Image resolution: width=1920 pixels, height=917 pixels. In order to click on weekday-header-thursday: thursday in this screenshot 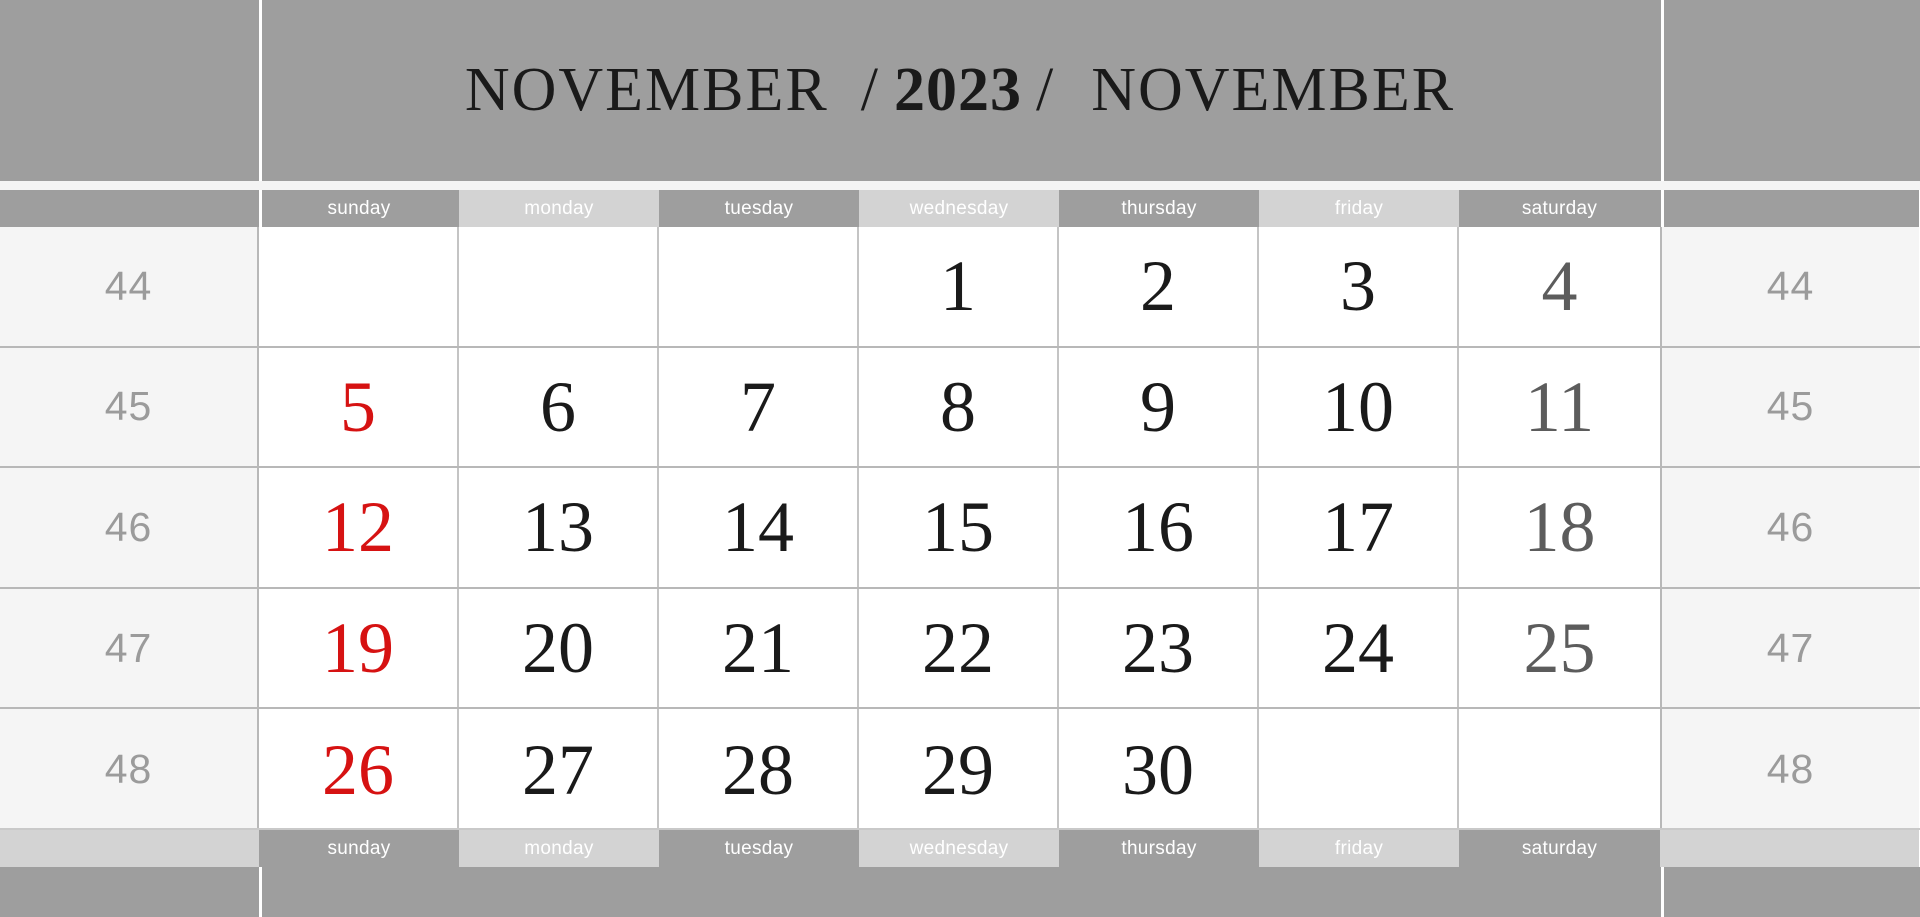, I will do `click(1159, 208)`.